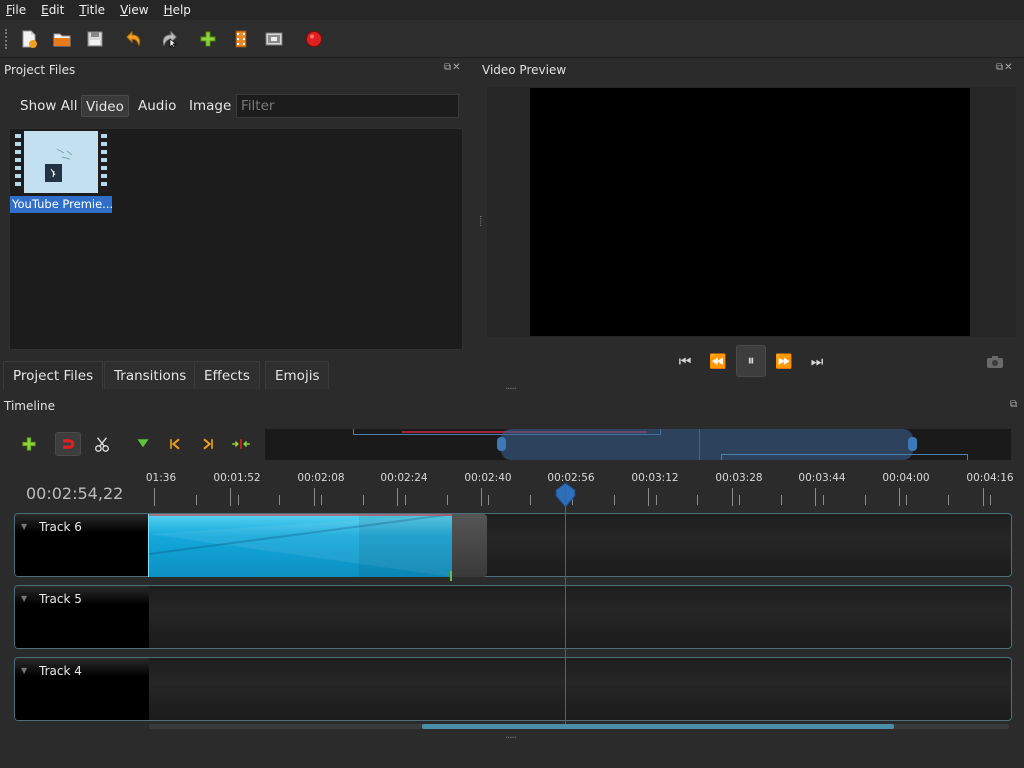  What do you see at coordinates (170, 39) in the screenshot?
I see `redo-button` at bounding box center [170, 39].